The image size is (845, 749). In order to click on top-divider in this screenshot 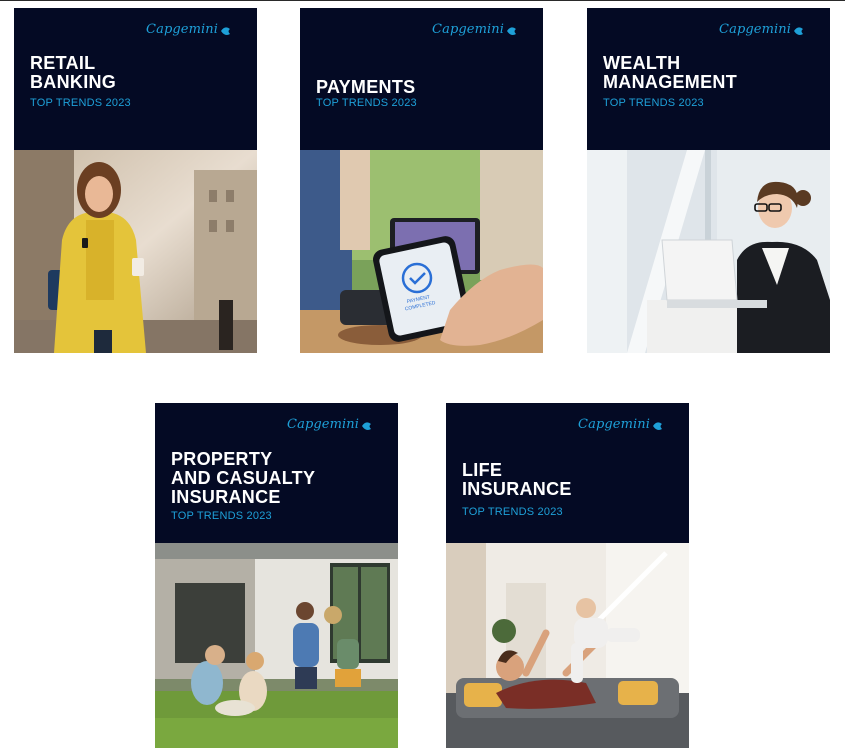, I will do `click(422, 0)`.